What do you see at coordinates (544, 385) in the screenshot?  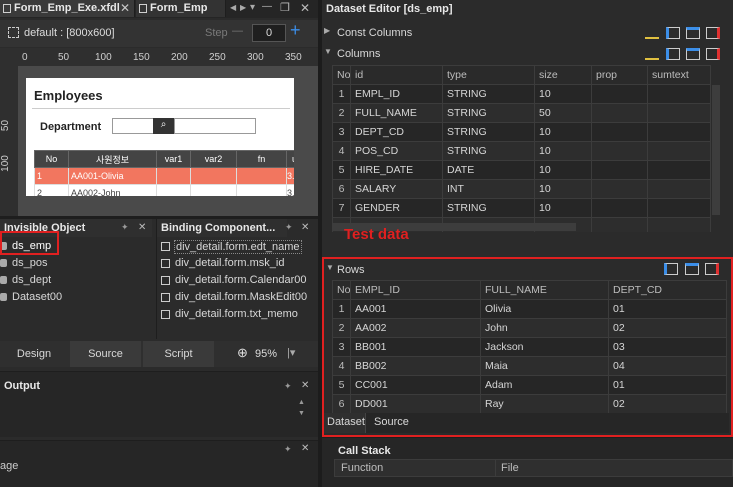 I see `cell-full-name: Adam` at bounding box center [544, 385].